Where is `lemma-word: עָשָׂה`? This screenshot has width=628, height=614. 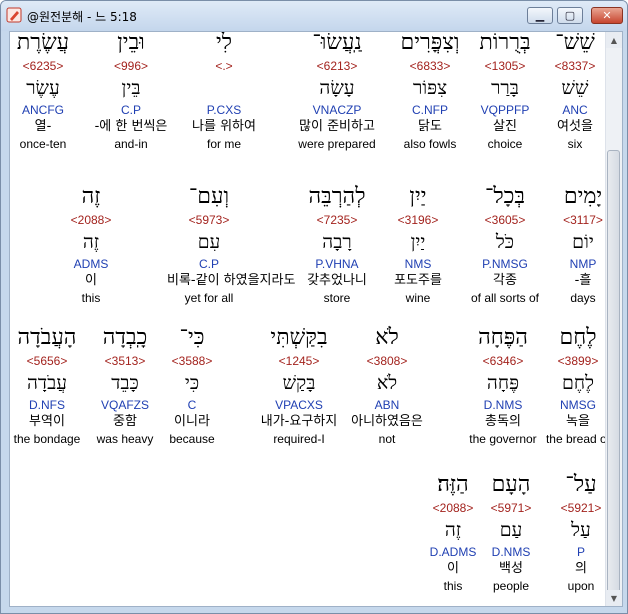 lemma-word: עָשָׂה is located at coordinates (337, 88).